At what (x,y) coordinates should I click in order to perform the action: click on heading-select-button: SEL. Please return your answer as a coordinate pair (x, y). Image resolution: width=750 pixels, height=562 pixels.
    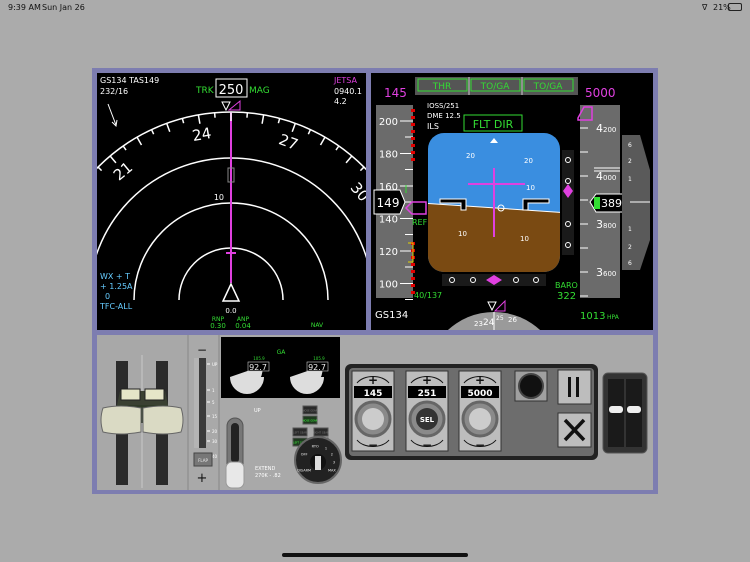
    Looking at the image, I should click on (427, 420).